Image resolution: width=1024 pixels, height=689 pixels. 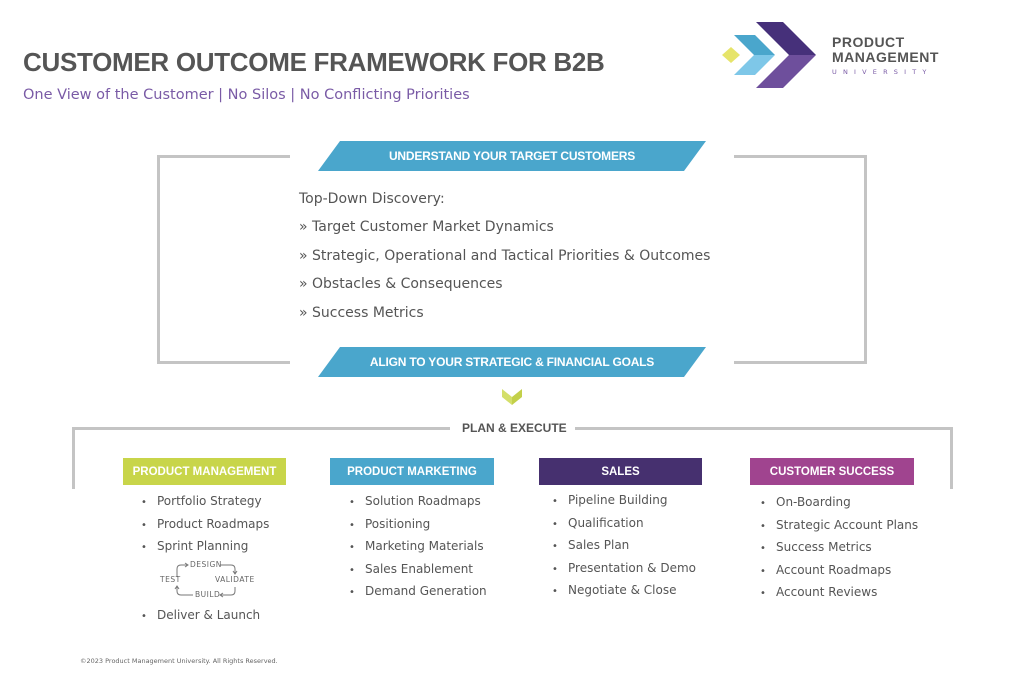 I want to click on logo-blue-chevron-bottom, so click(x=754, y=65).